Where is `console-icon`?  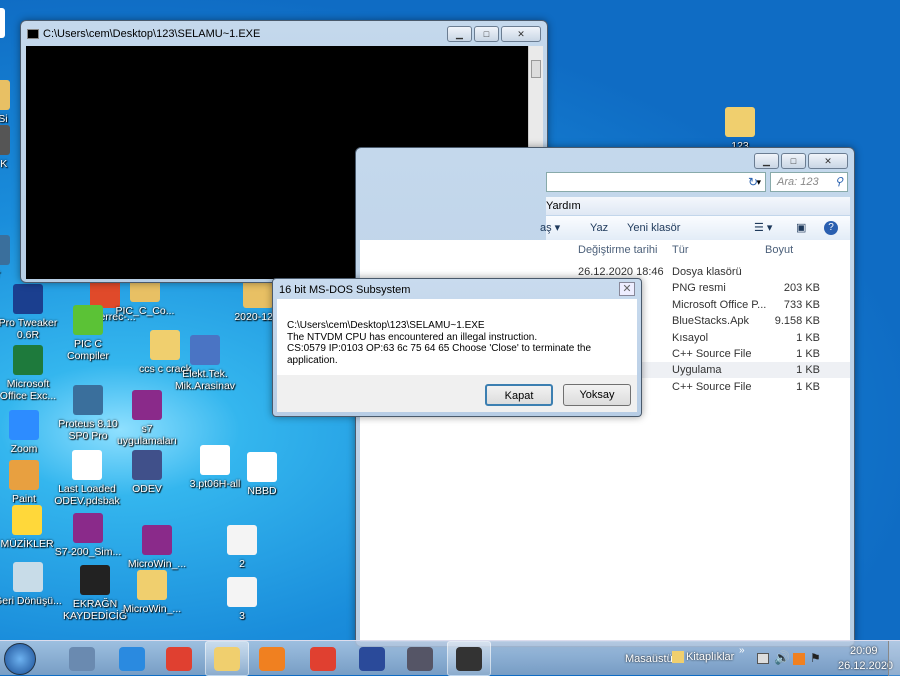
console-icon is located at coordinates (469, 658).